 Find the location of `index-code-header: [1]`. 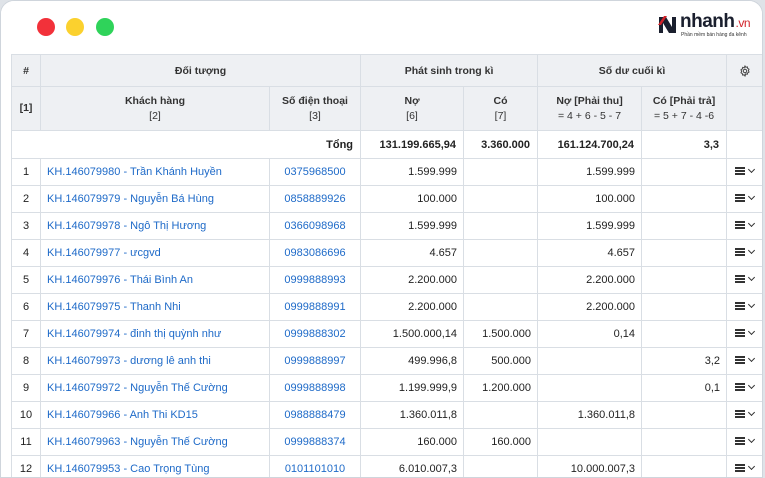

index-code-header: [1] is located at coordinates (26, 108).